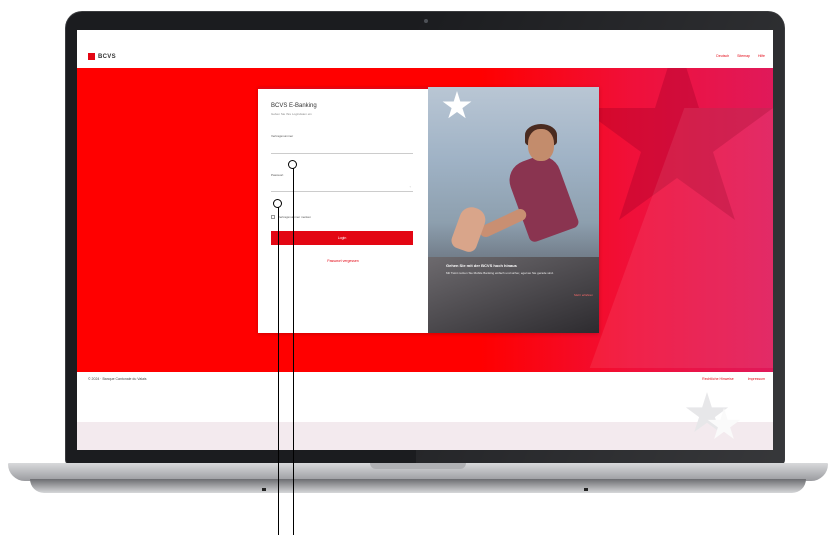 The height and width of the screenshot is (535, 836). What do you see at coordinates (425, 436) in the screenshot?
I see `footer-band` at bounding box center [425, 436].